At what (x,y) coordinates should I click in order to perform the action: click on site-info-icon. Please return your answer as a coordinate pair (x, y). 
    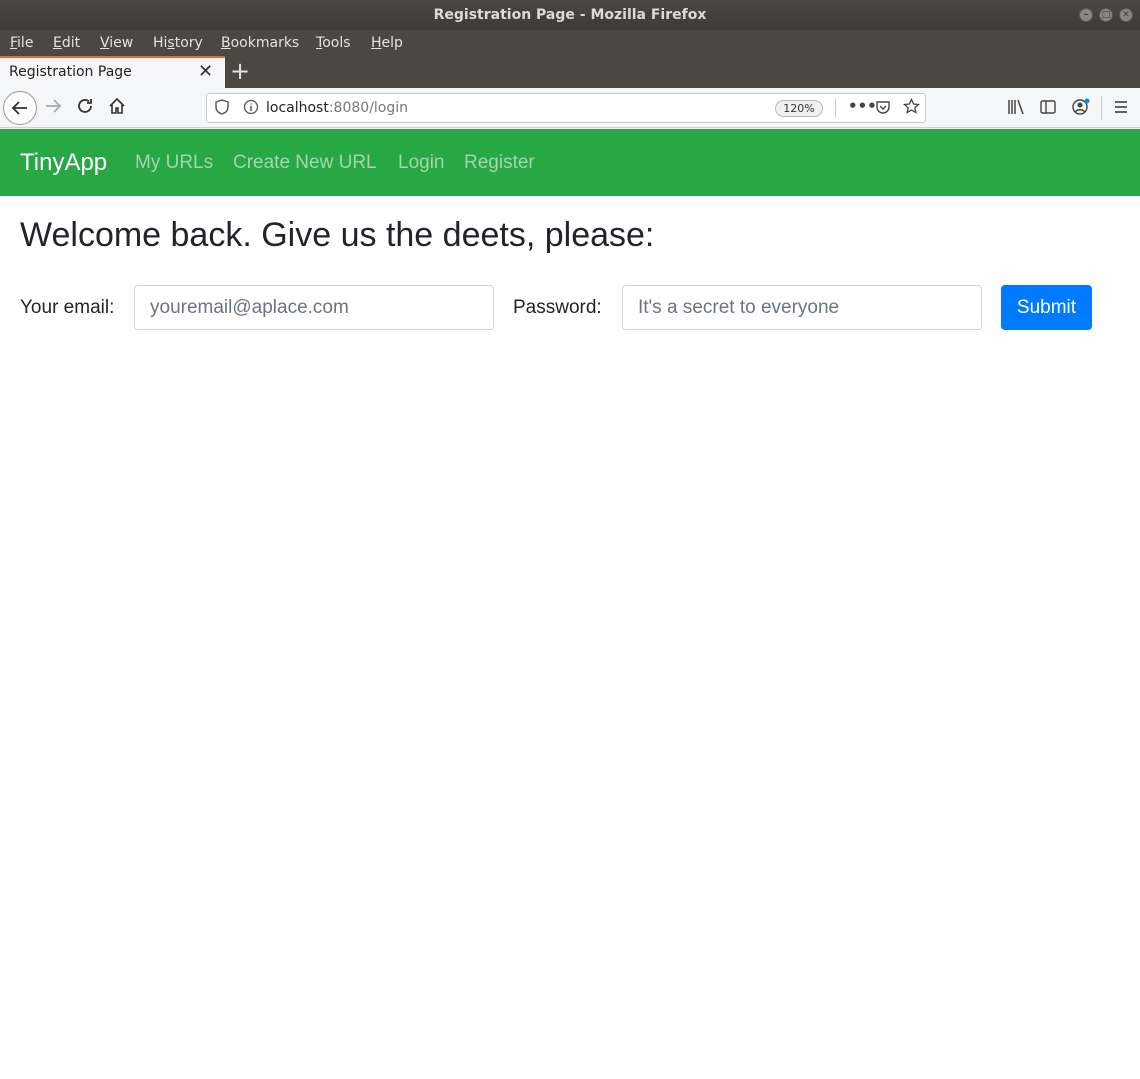
    Looking at the image, I should click on (251, 109).